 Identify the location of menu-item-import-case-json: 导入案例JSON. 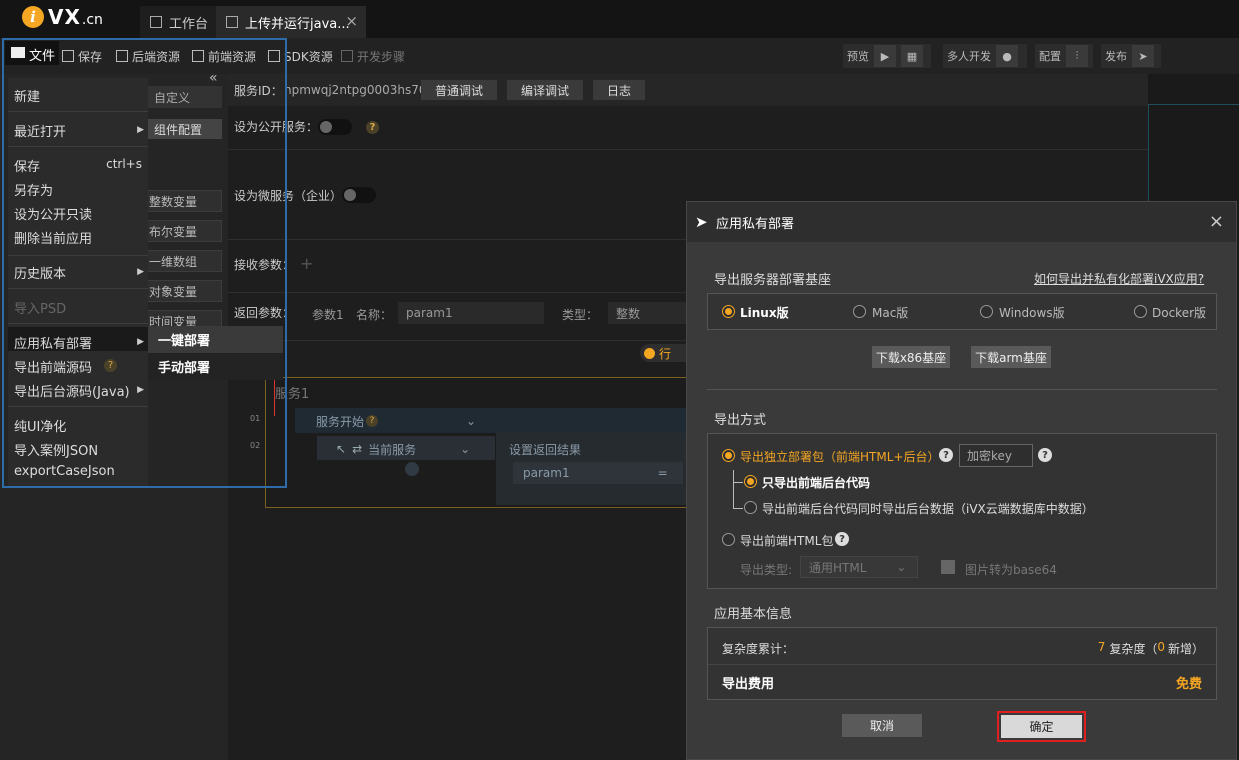
(56, 449).